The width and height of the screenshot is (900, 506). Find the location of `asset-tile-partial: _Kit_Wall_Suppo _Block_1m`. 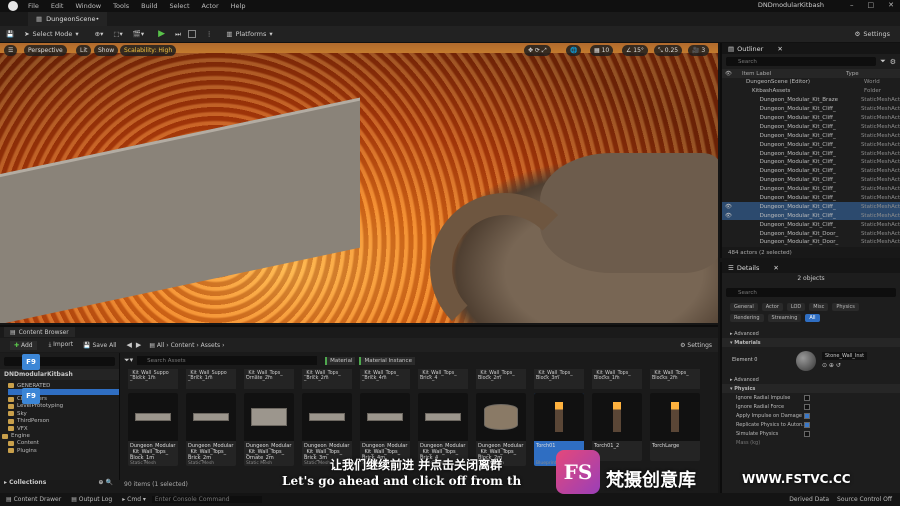

asset-tile-partial: _Kit_Wall_Suppo _Block_1m is located at coordinates (153, 379).